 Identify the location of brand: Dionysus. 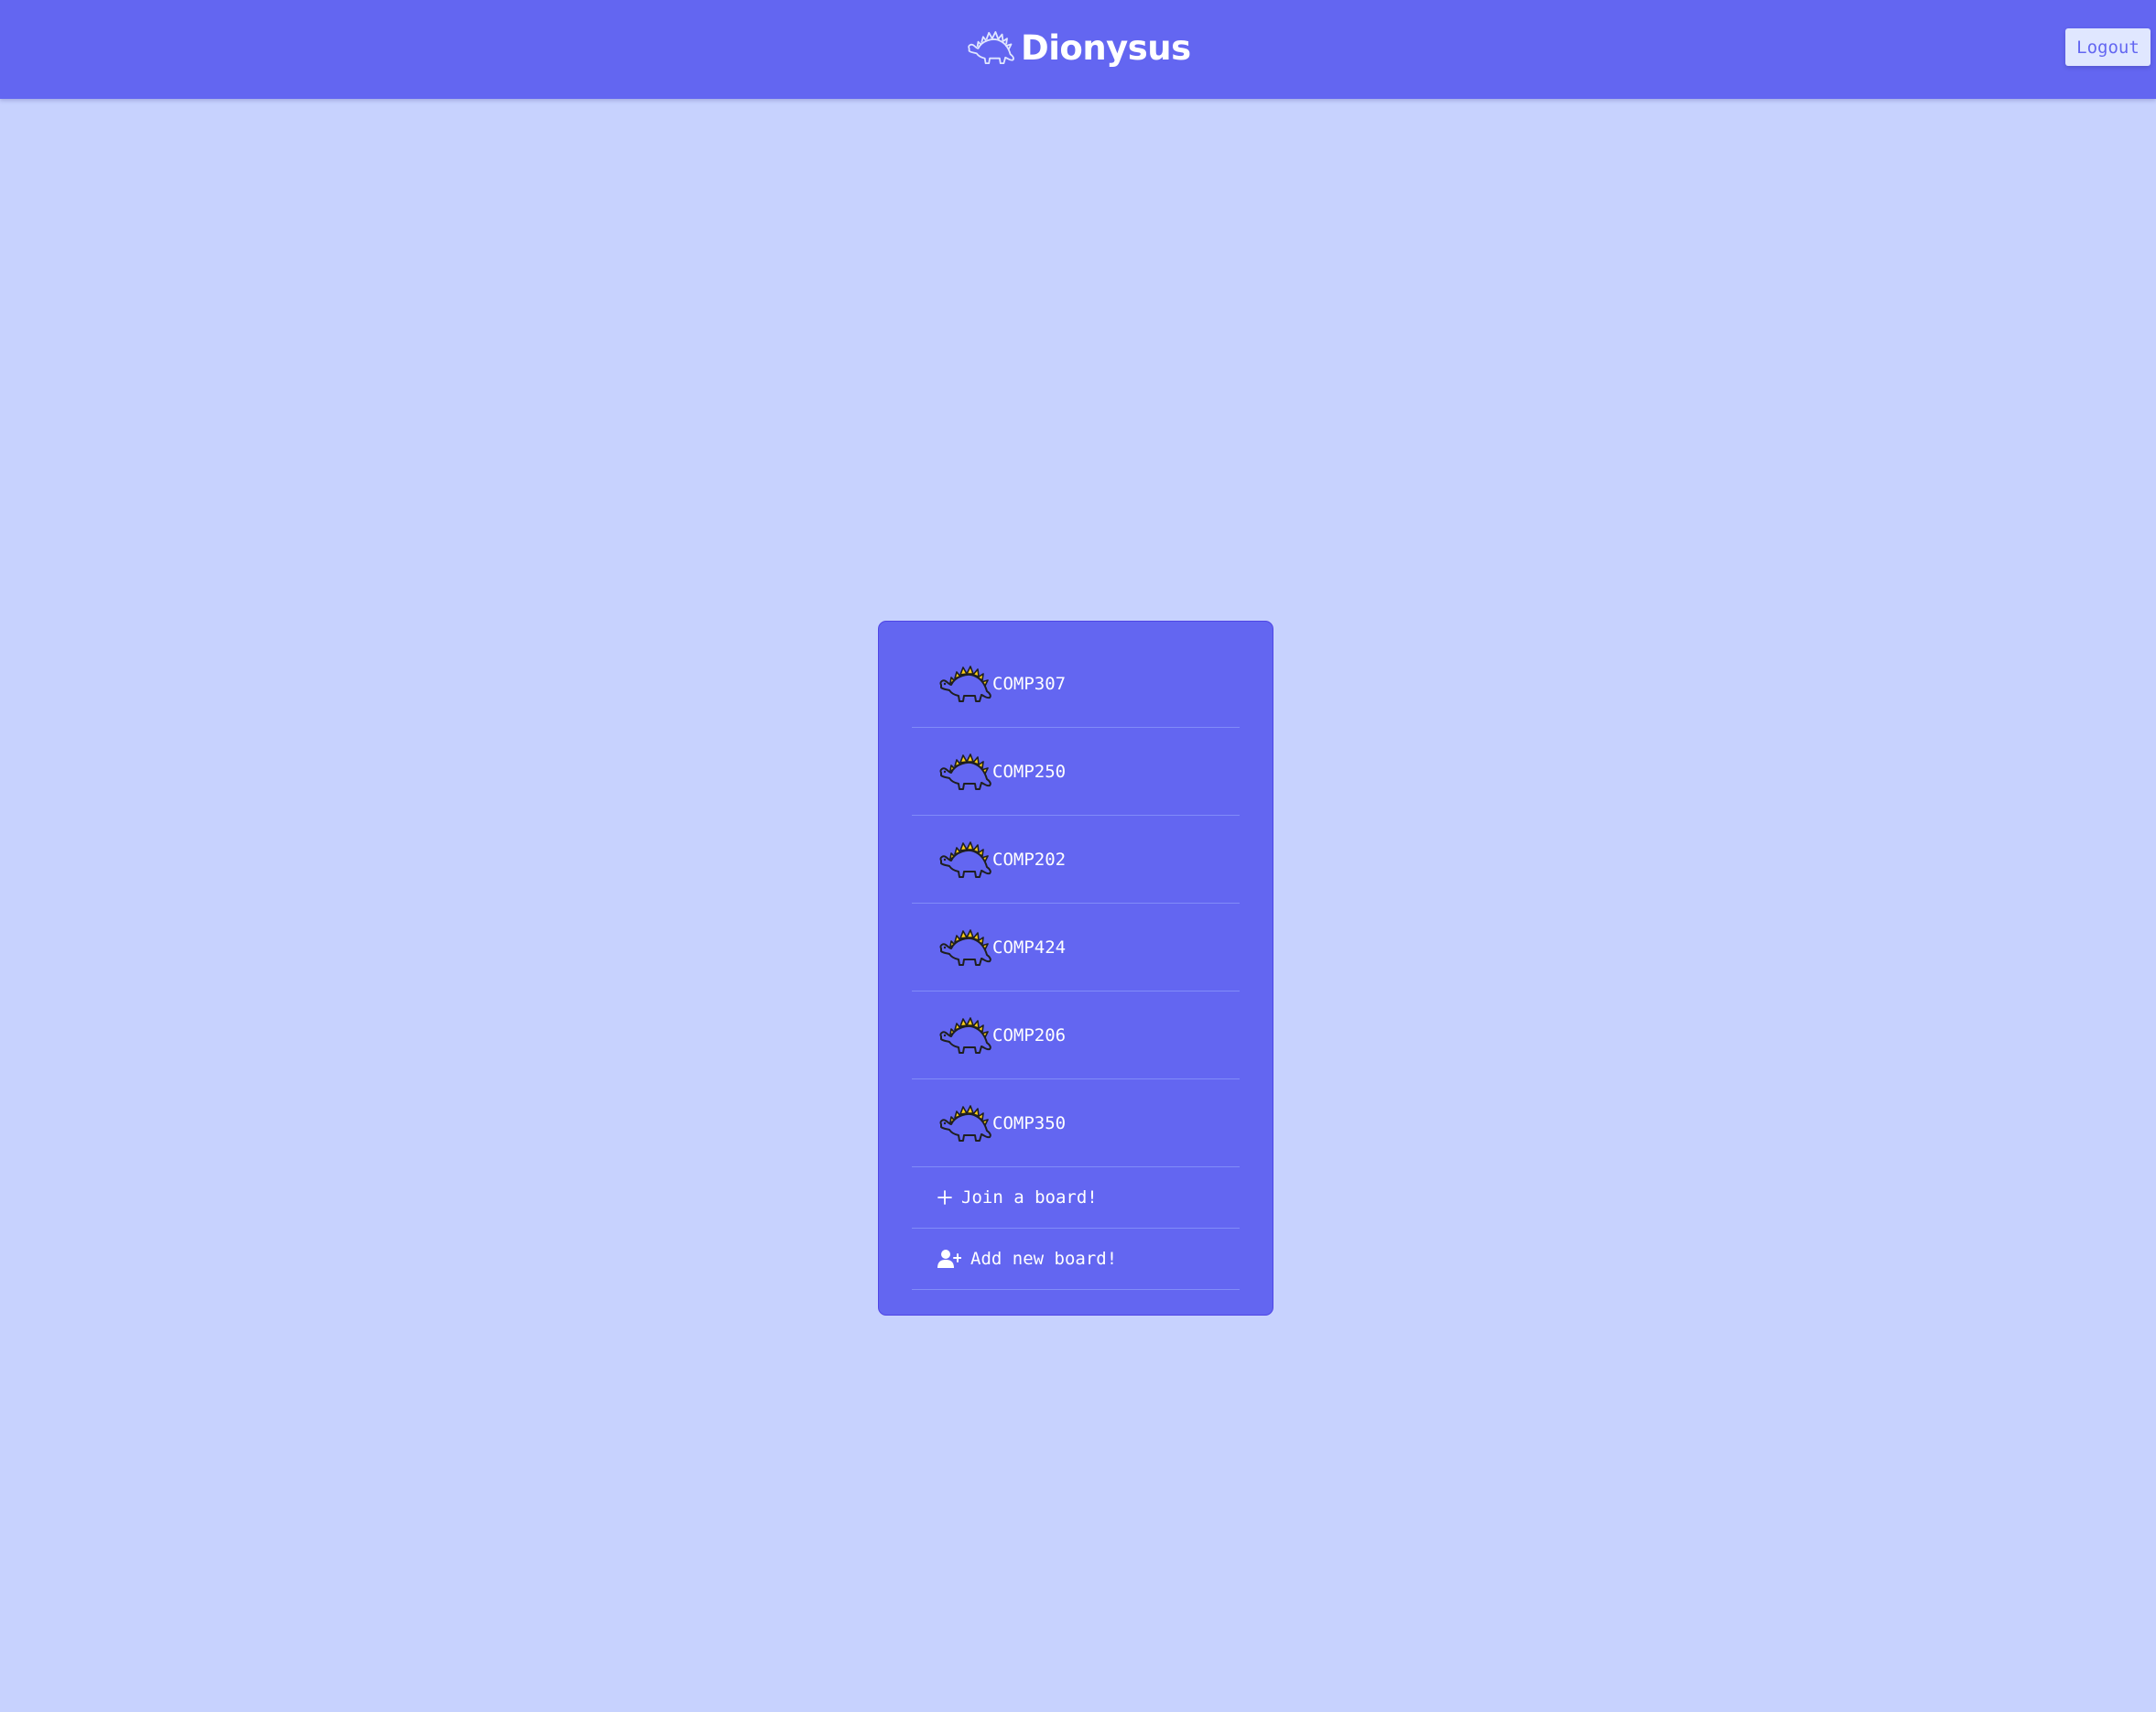
(1078, 47).